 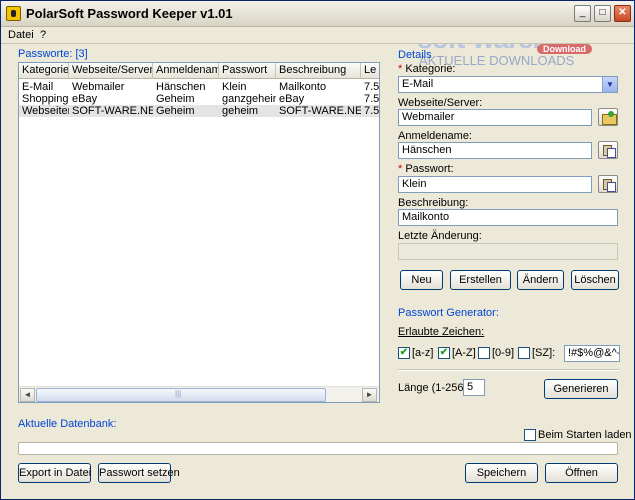 I want to click on cell-beschreibung: SOFT-WARE.NET, so click(x=320, y=111).